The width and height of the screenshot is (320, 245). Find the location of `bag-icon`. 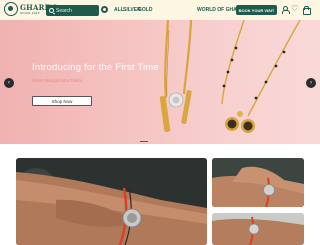

bag-icon is located at coordinates (306, 10).